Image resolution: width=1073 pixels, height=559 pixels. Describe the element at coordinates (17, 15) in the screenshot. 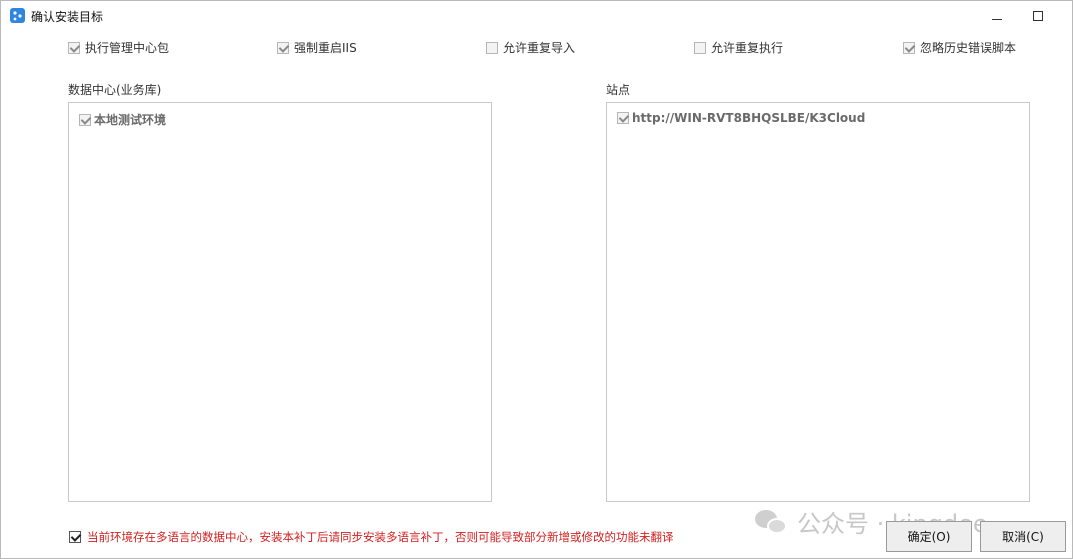

I see `app-icon` at that location.